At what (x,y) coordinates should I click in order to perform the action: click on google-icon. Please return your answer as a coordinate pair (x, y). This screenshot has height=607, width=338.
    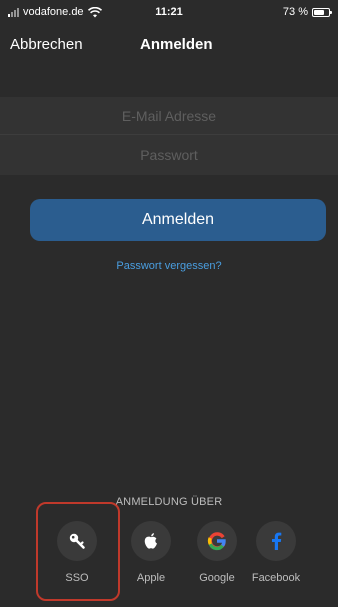
    Looking at the image, I should click on (216, 541).